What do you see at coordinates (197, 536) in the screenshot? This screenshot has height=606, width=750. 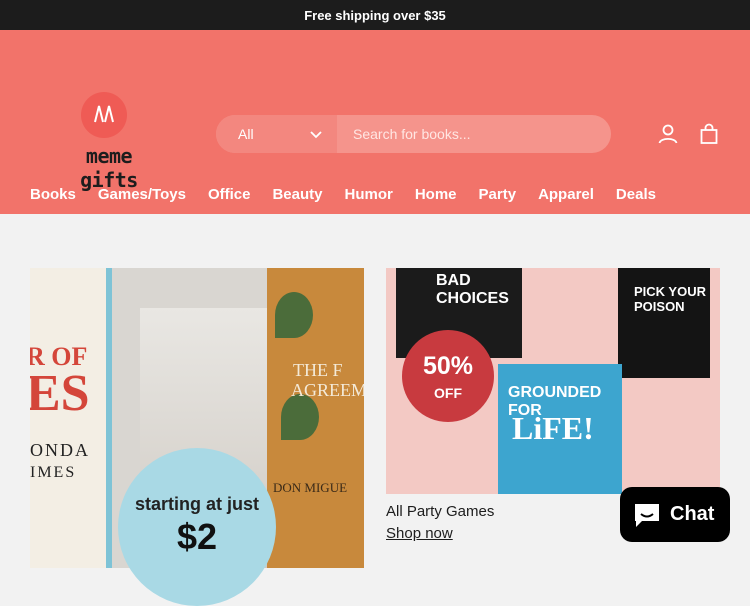 I see `price-badge-value: $2` at bounding box center [197, 536].